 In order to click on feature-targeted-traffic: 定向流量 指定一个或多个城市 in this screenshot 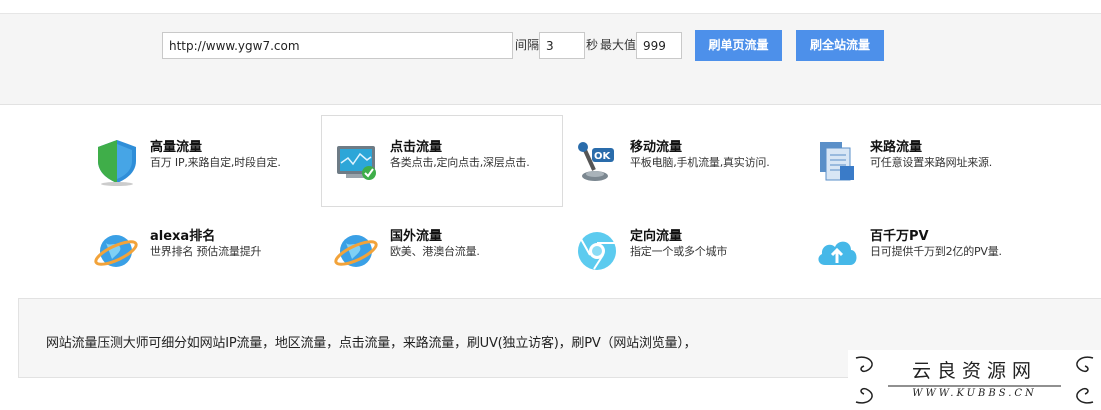, I will do `click(681, 249)`.